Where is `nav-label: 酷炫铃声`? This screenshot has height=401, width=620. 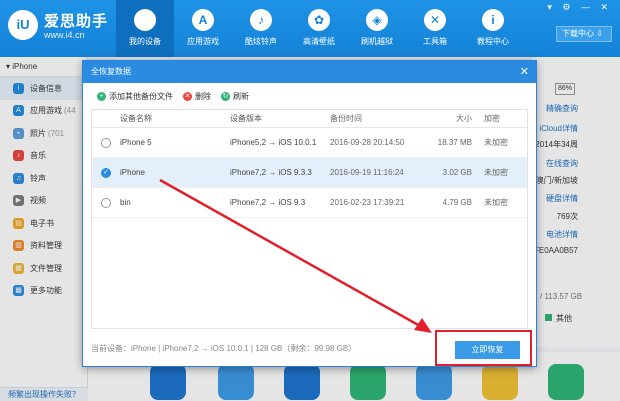
nav-label: 酷炫铃声 is located at coordinates (261, 41).